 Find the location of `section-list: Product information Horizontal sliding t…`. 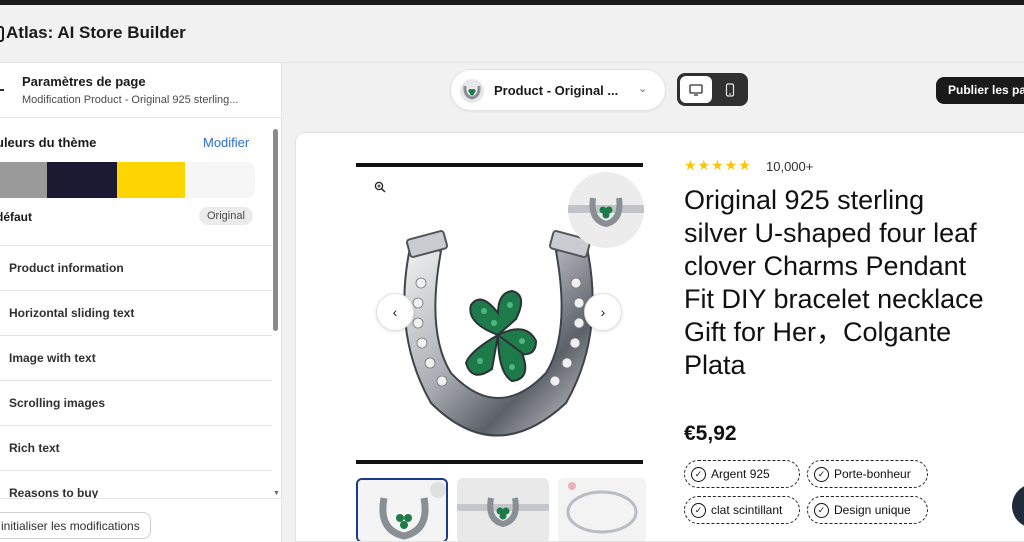

section-list: Product information Horizontal sliding t… is located at coordinates (136, 371).